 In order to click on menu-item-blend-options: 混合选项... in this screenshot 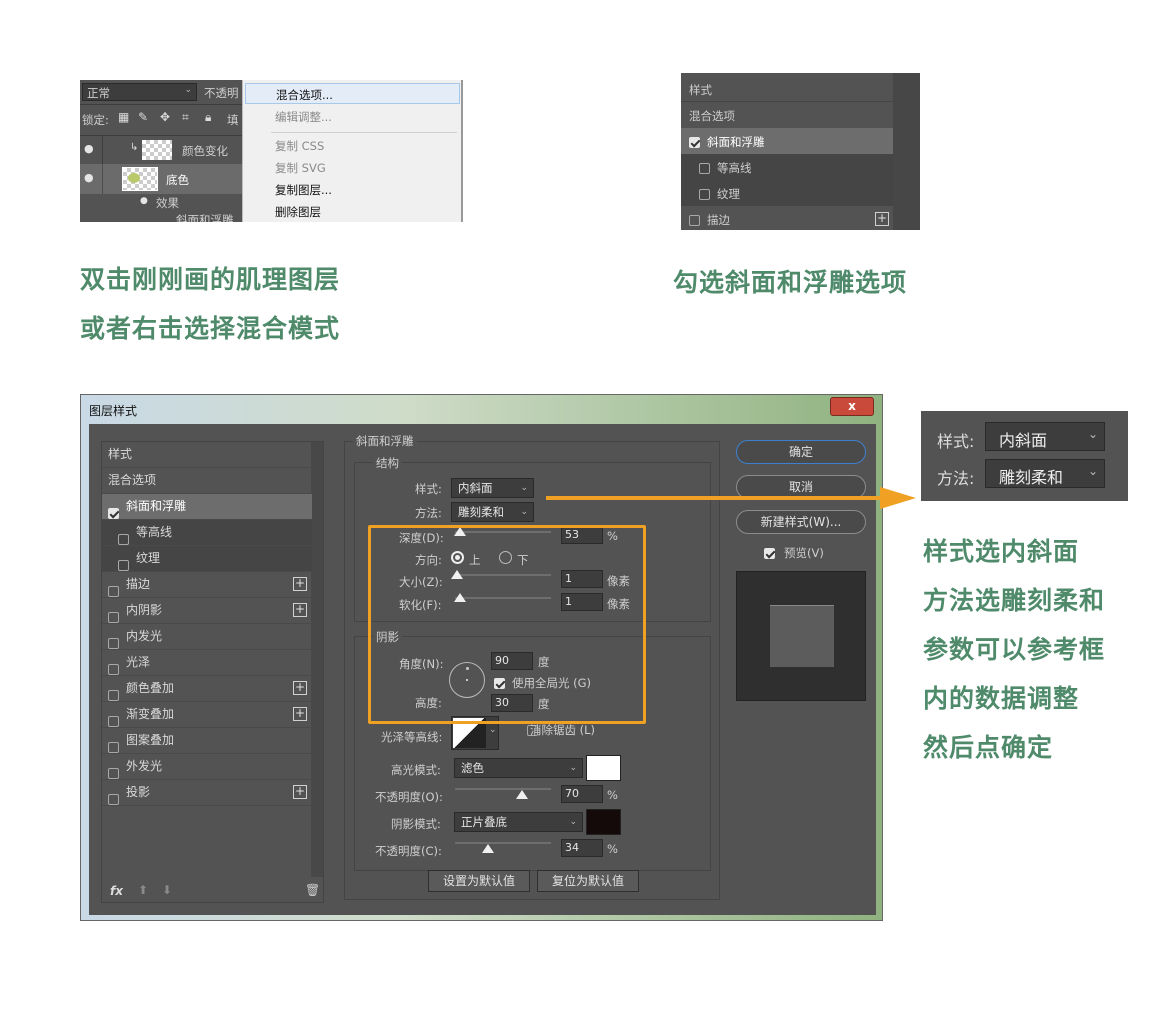, I will do `click(352, 93)`.